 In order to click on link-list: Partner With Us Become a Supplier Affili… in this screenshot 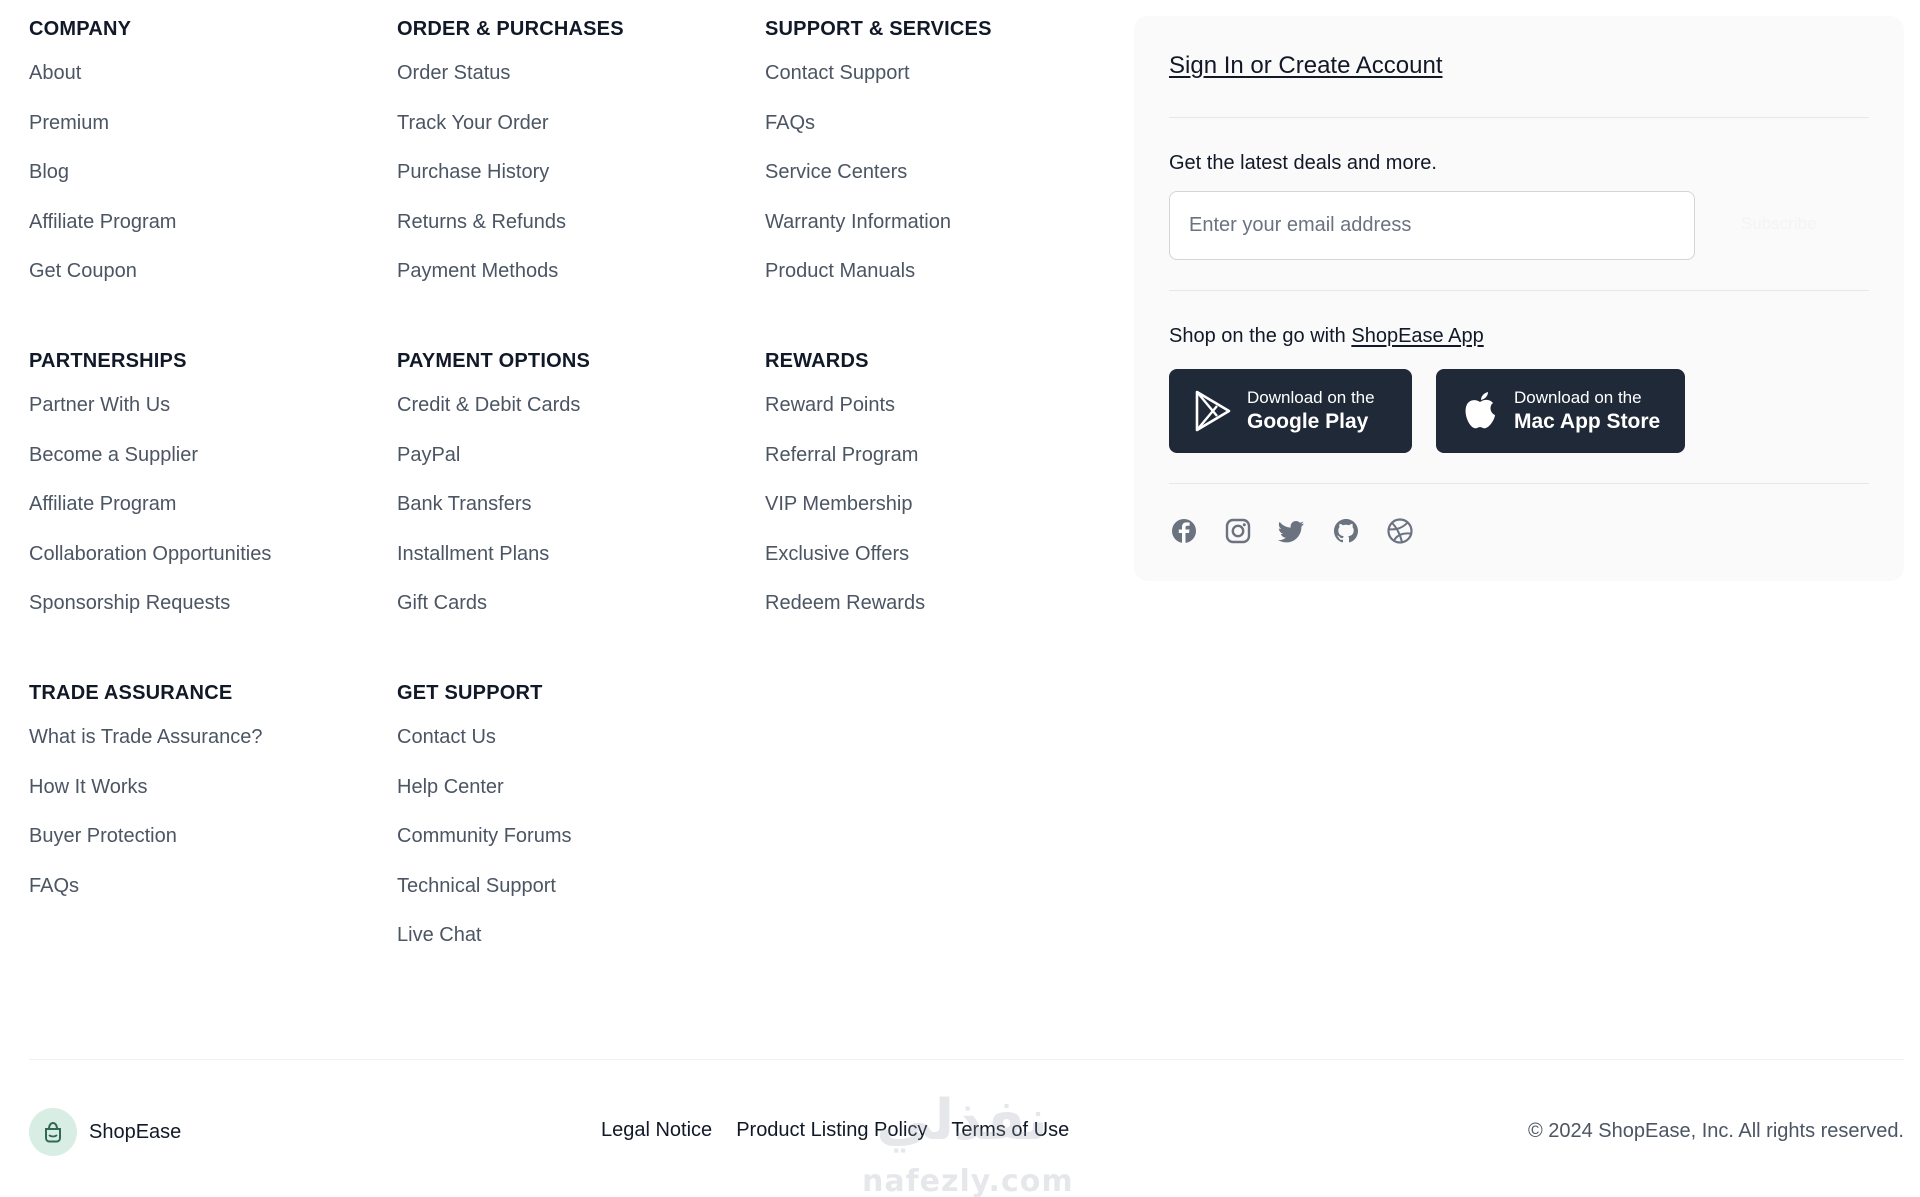, I will do `click(209, 514)`.